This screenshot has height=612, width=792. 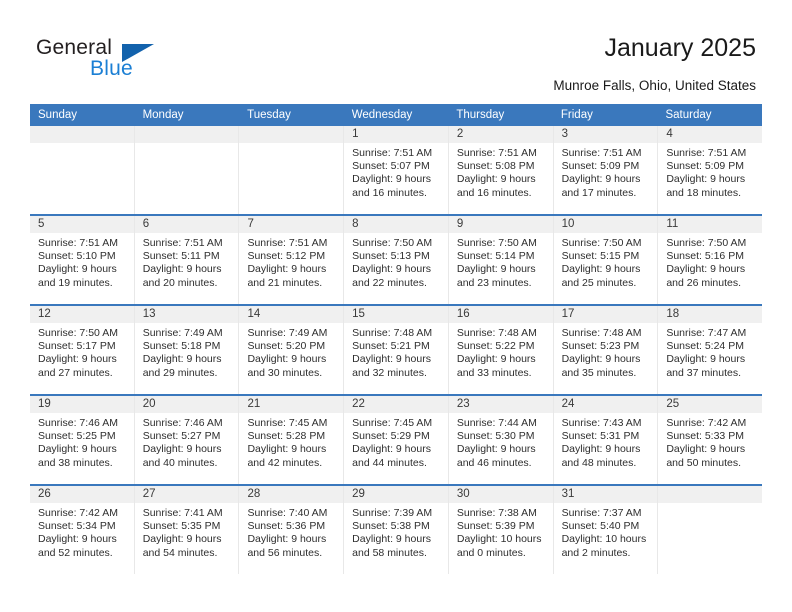 What do you see at coordinates (706, 366) in the screenshot?
I see `daylight-text: Daylight: 9 hours and 37 minutes.` at bounding box center [706, 366].